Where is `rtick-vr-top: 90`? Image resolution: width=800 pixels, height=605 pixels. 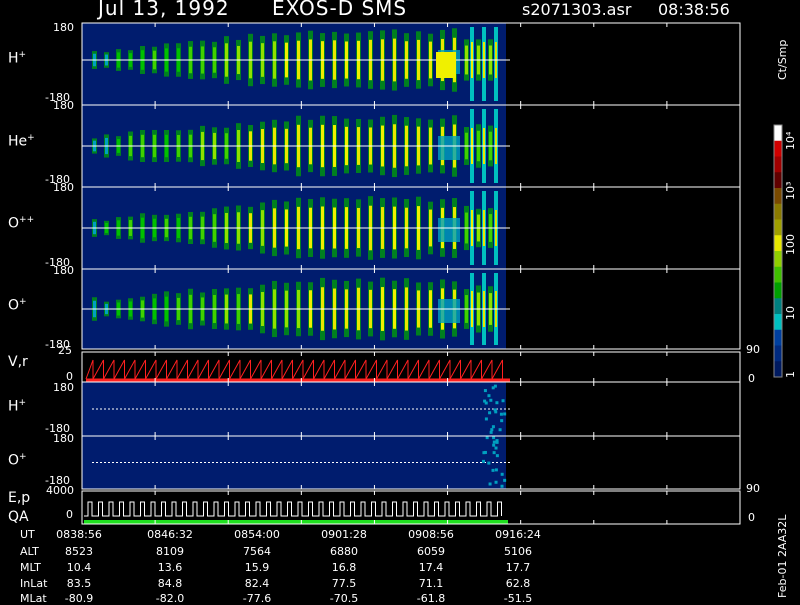 rtick-vr-top: 90 is located at coordinates (753, 349).